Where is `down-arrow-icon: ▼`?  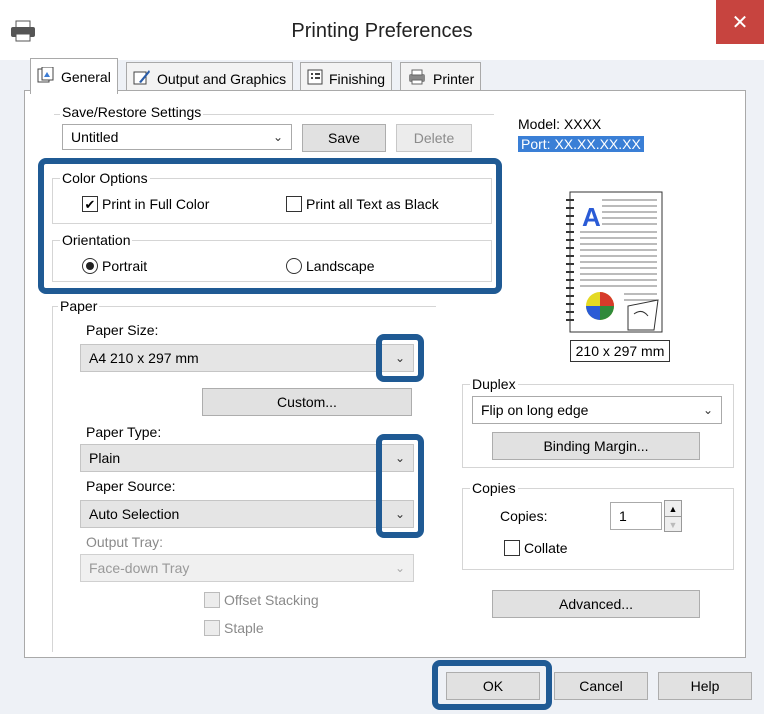 down-arrow-icon: ▼ is located at coordinates (673, 524).